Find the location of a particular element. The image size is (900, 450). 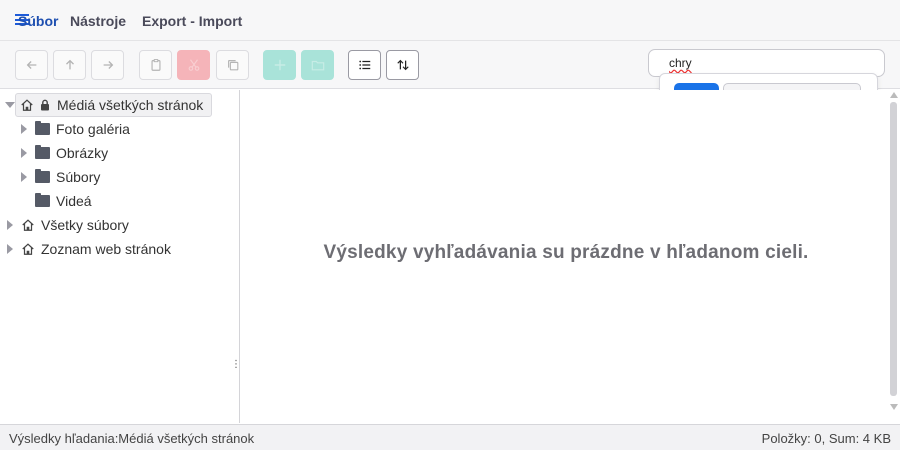

list-view-button is located at coordinates (364, 65).